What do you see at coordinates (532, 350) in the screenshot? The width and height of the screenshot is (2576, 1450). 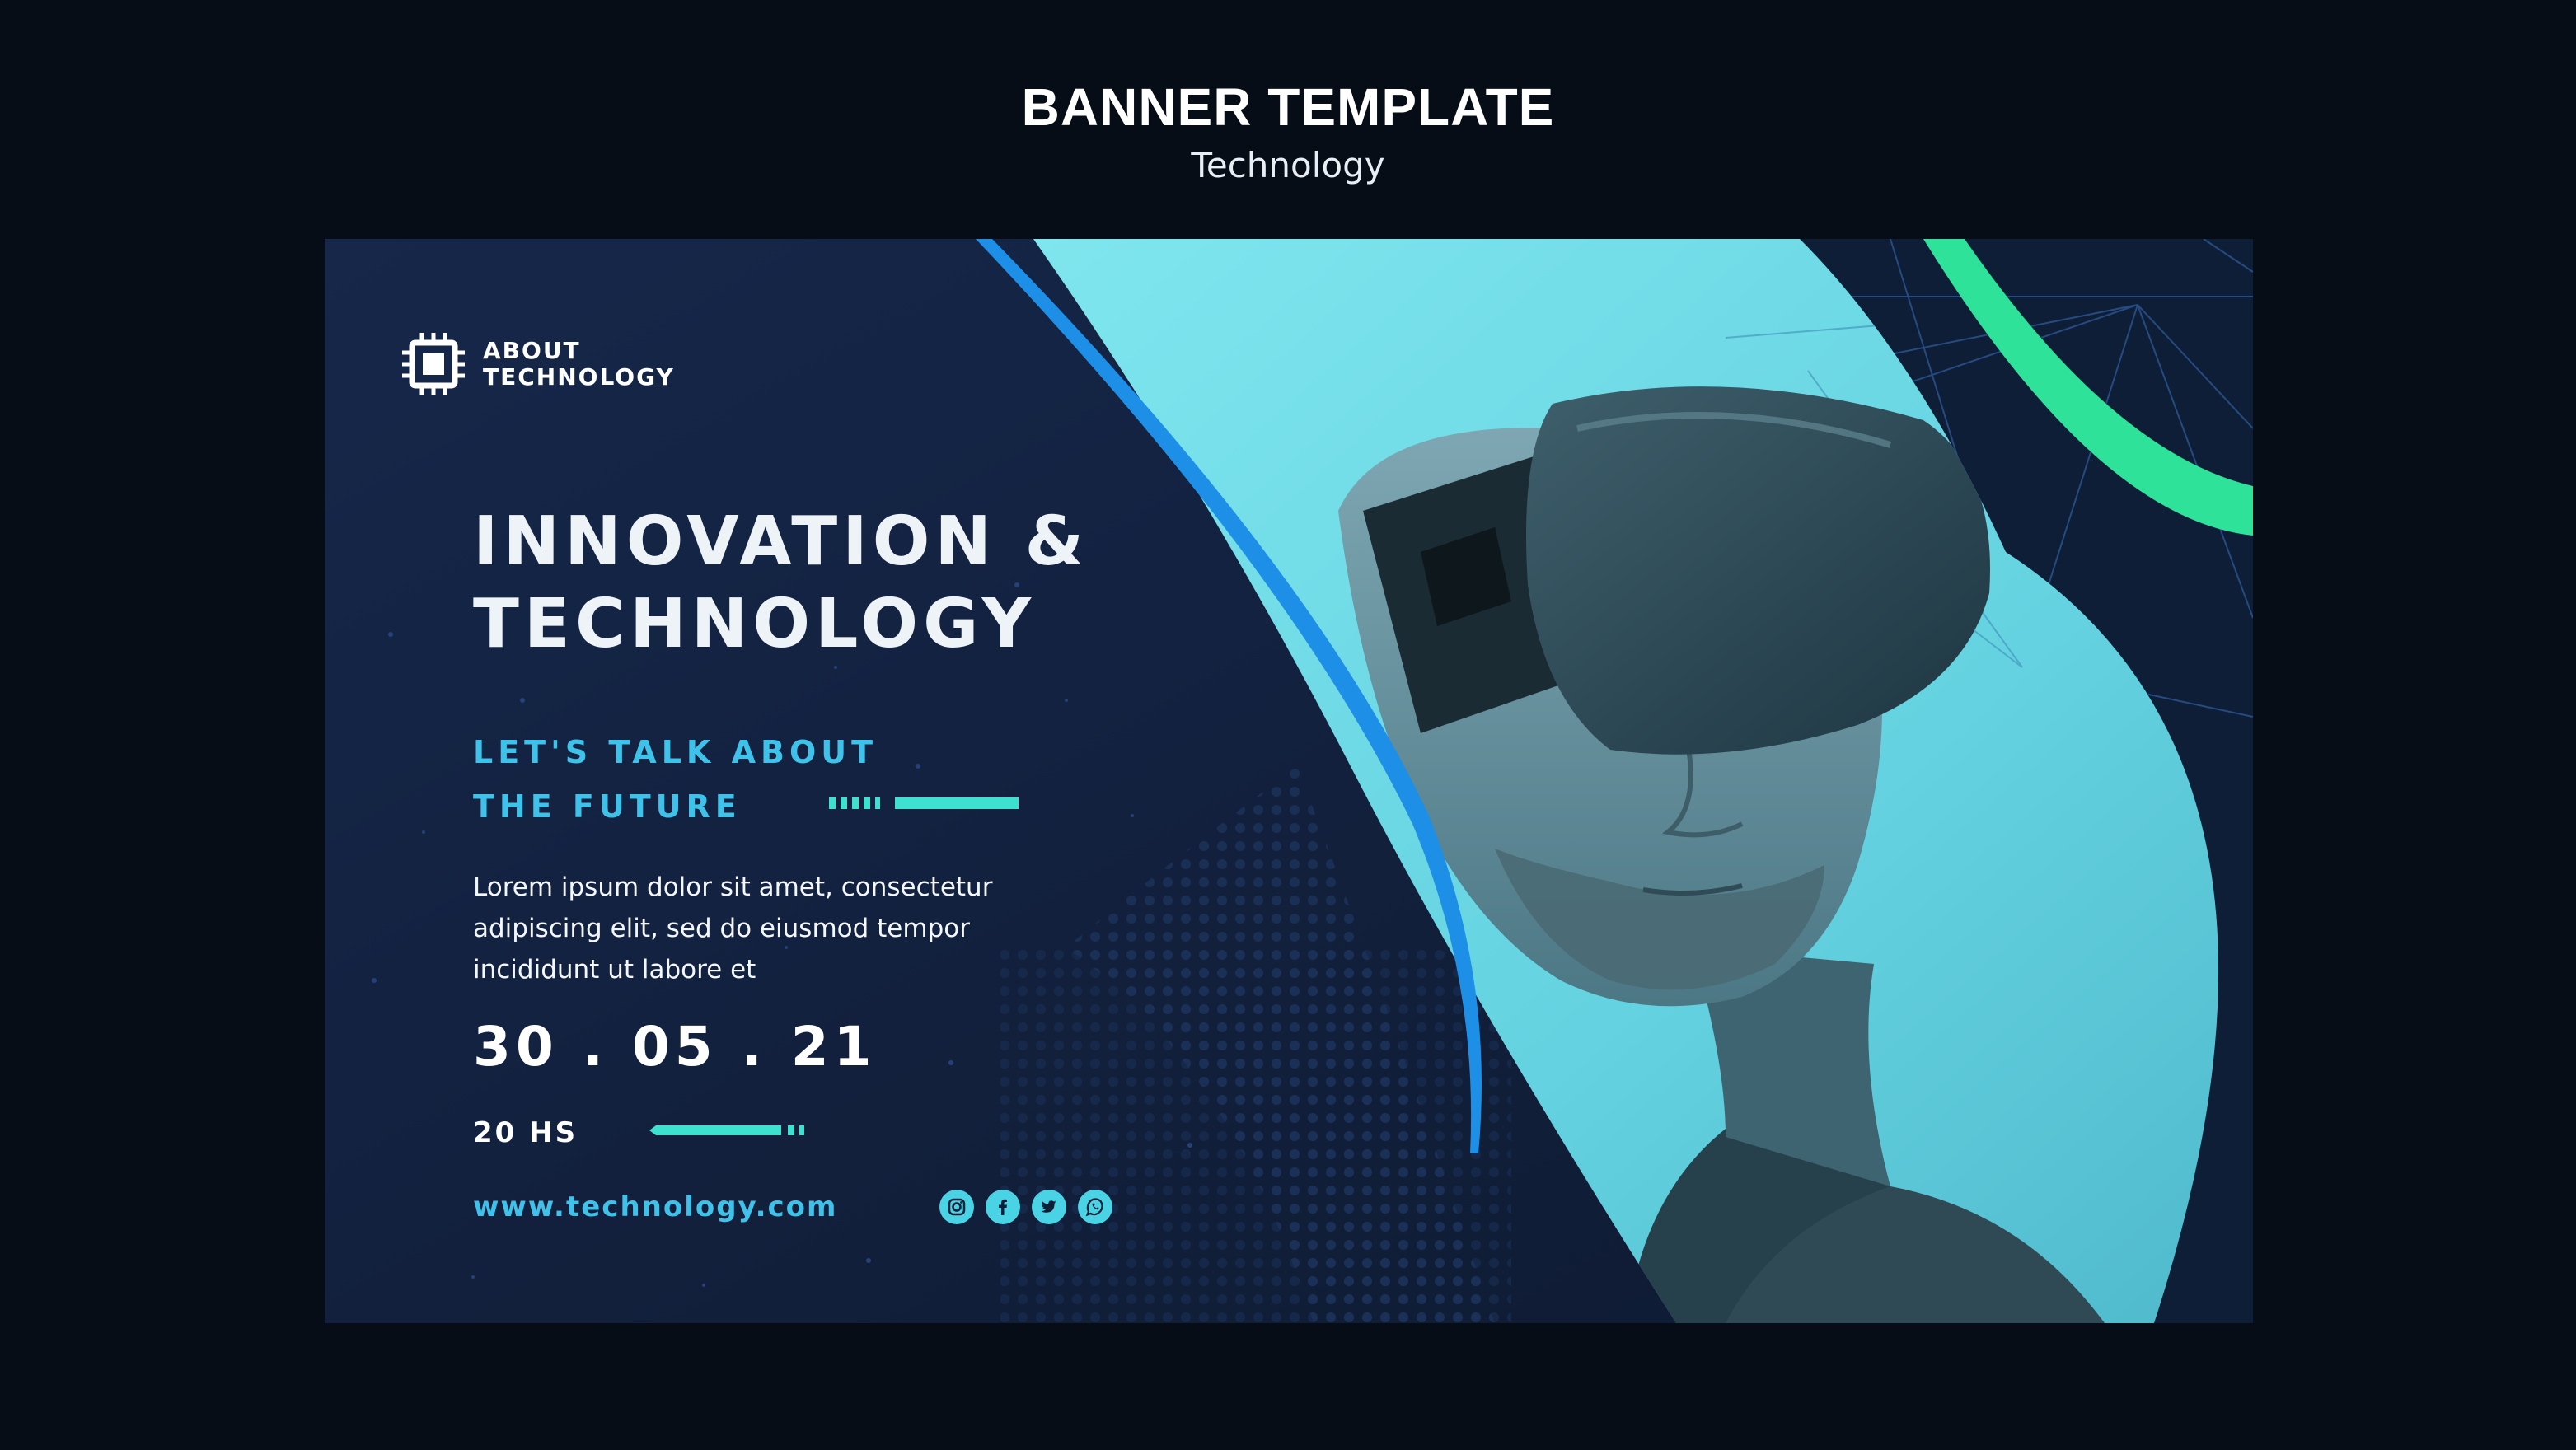 I see `logo-line-1: ABOUT` at bounding box center [532, 350].